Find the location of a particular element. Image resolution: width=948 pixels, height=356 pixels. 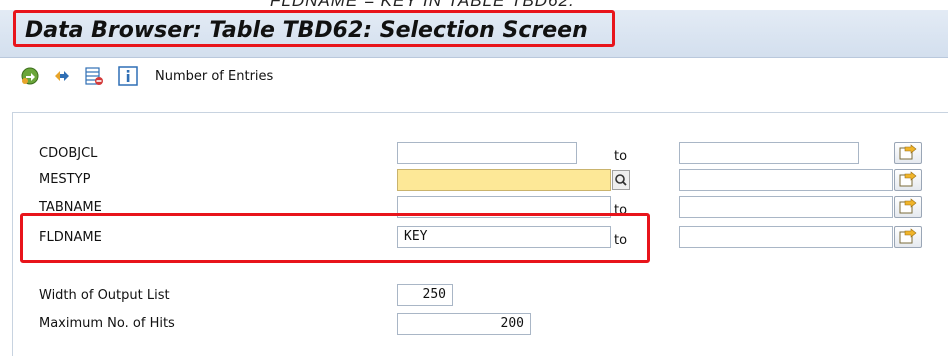

top-caption: FLDNAME = KEY IN TABLE TBD62. is located at coordinates (474, 5).